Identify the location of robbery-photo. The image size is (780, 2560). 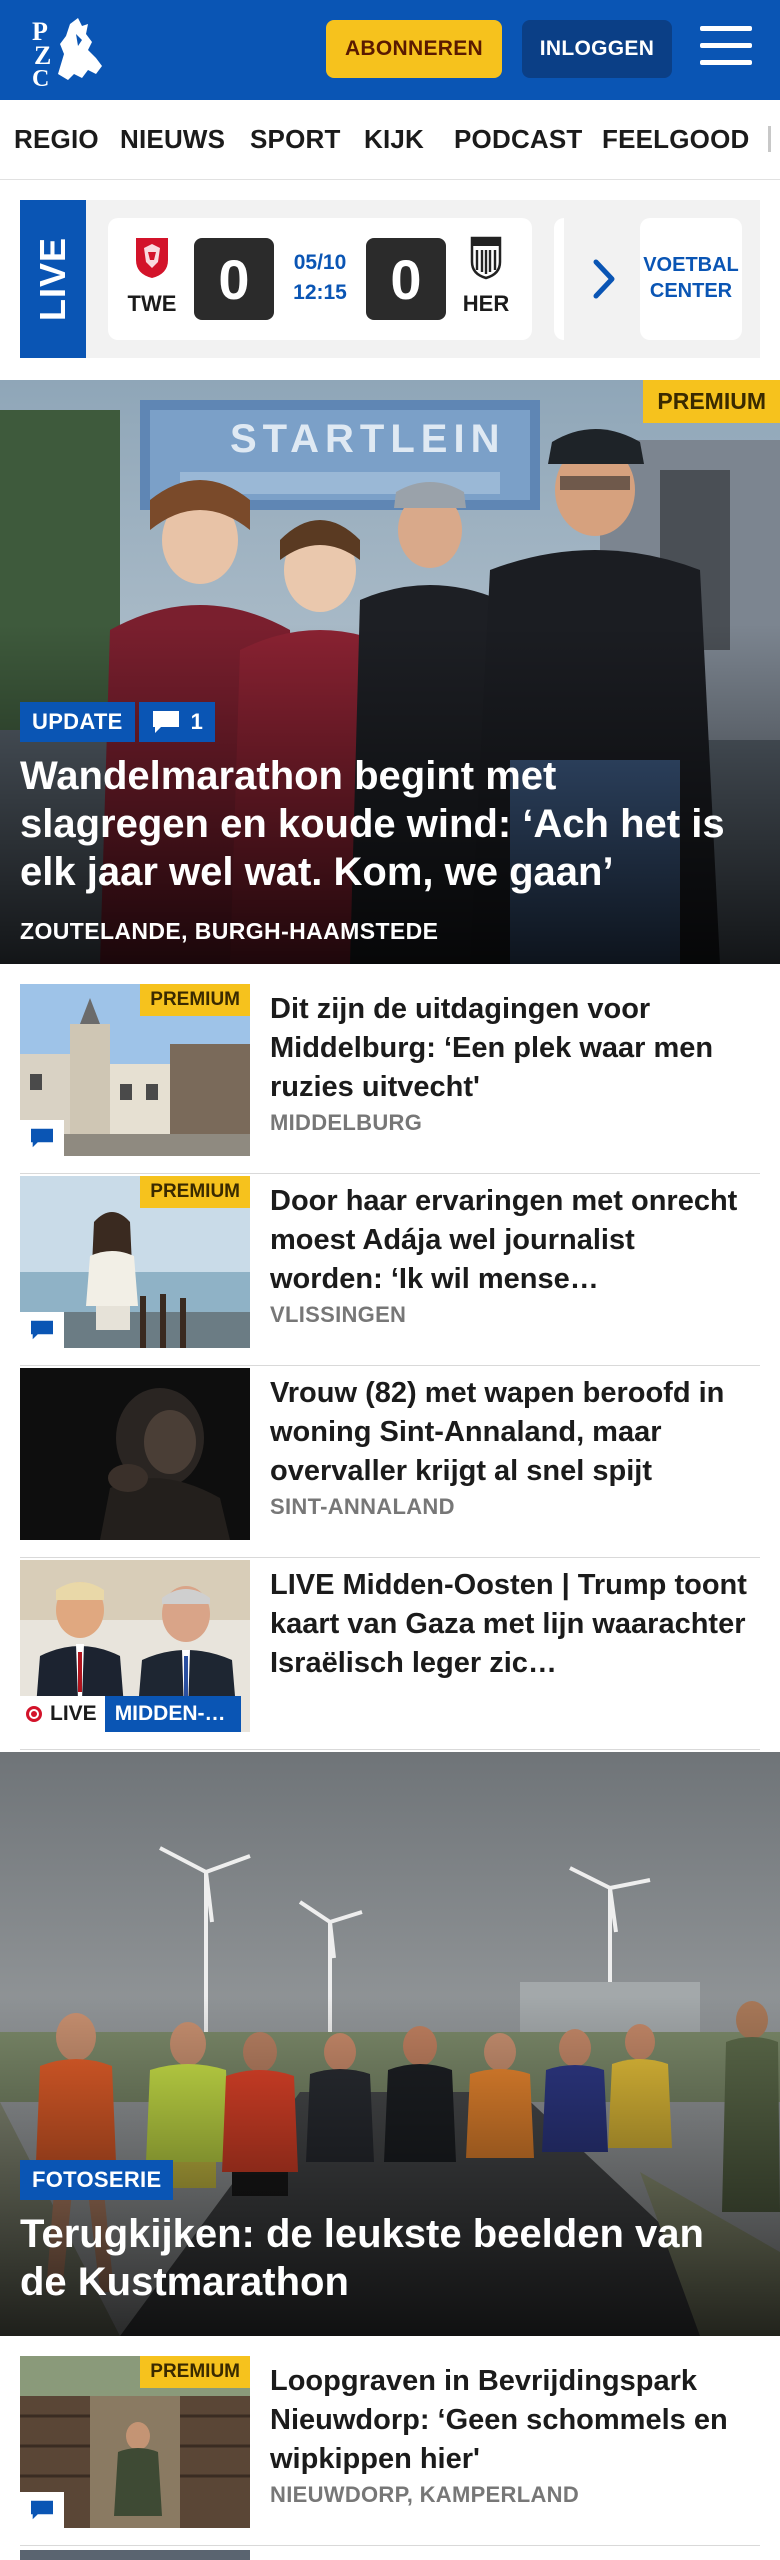
(135, 1454).